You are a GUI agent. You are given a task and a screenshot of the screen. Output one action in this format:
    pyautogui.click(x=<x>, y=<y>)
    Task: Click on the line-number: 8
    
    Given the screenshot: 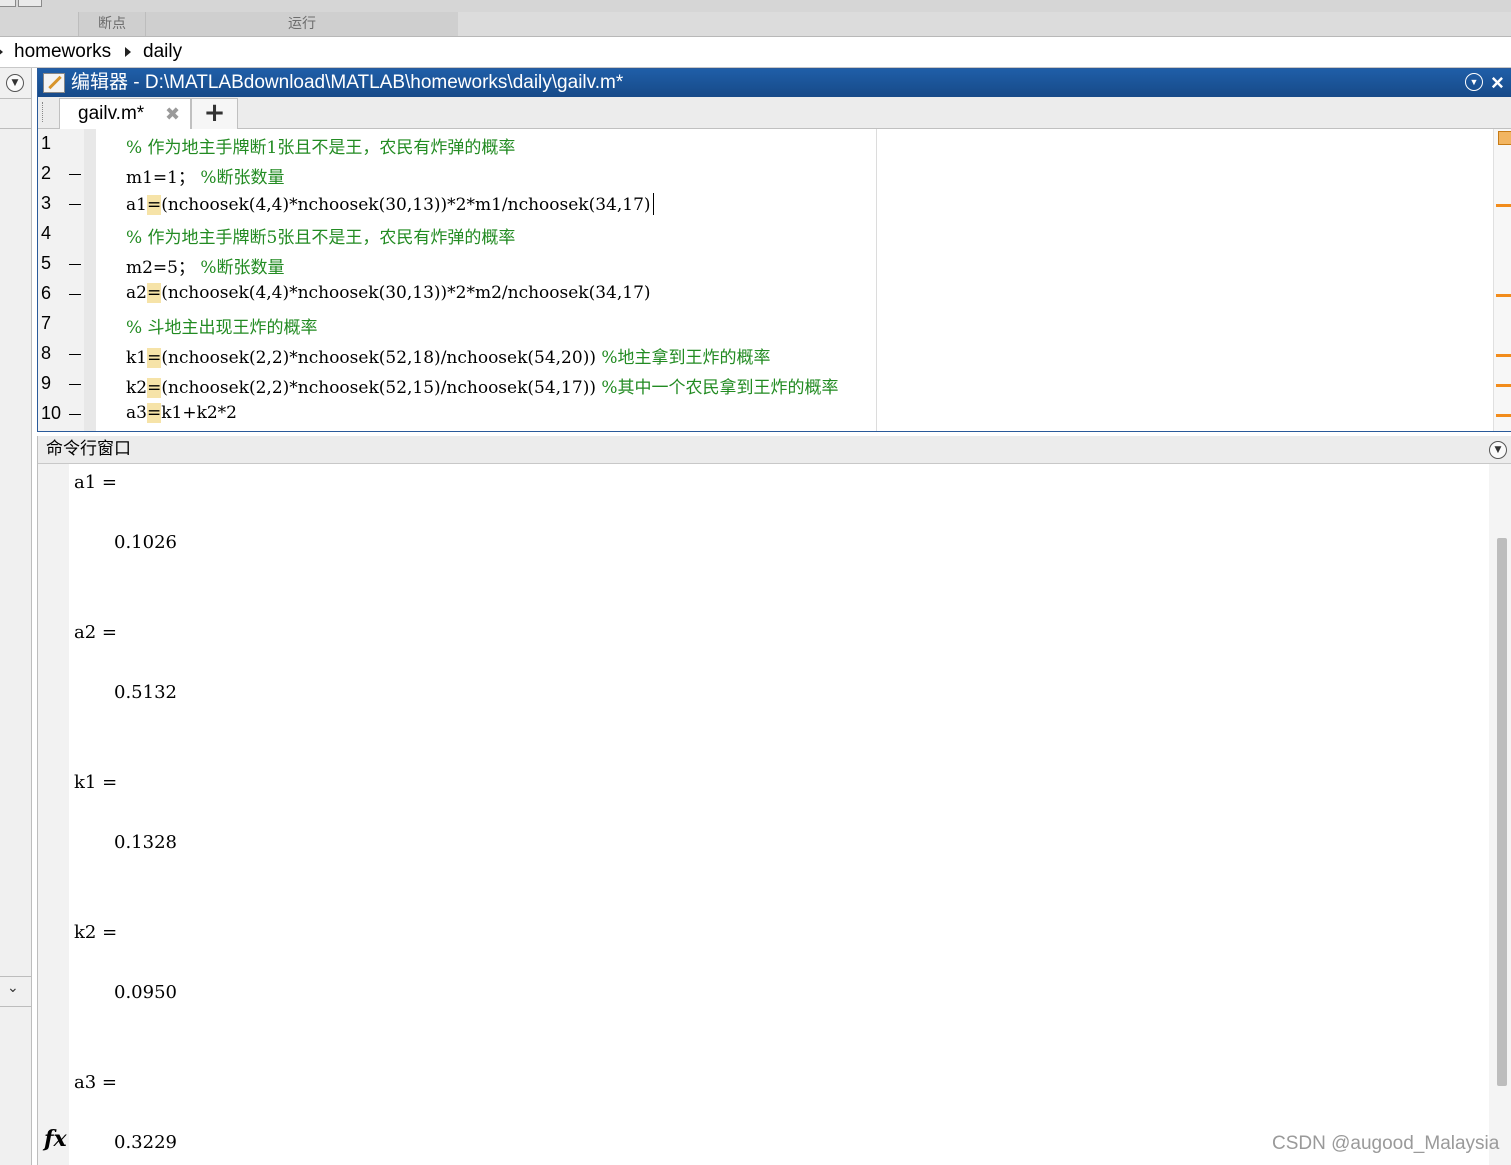 What is the action you would take?
    pyautogui.click(x=46, y=353)
    